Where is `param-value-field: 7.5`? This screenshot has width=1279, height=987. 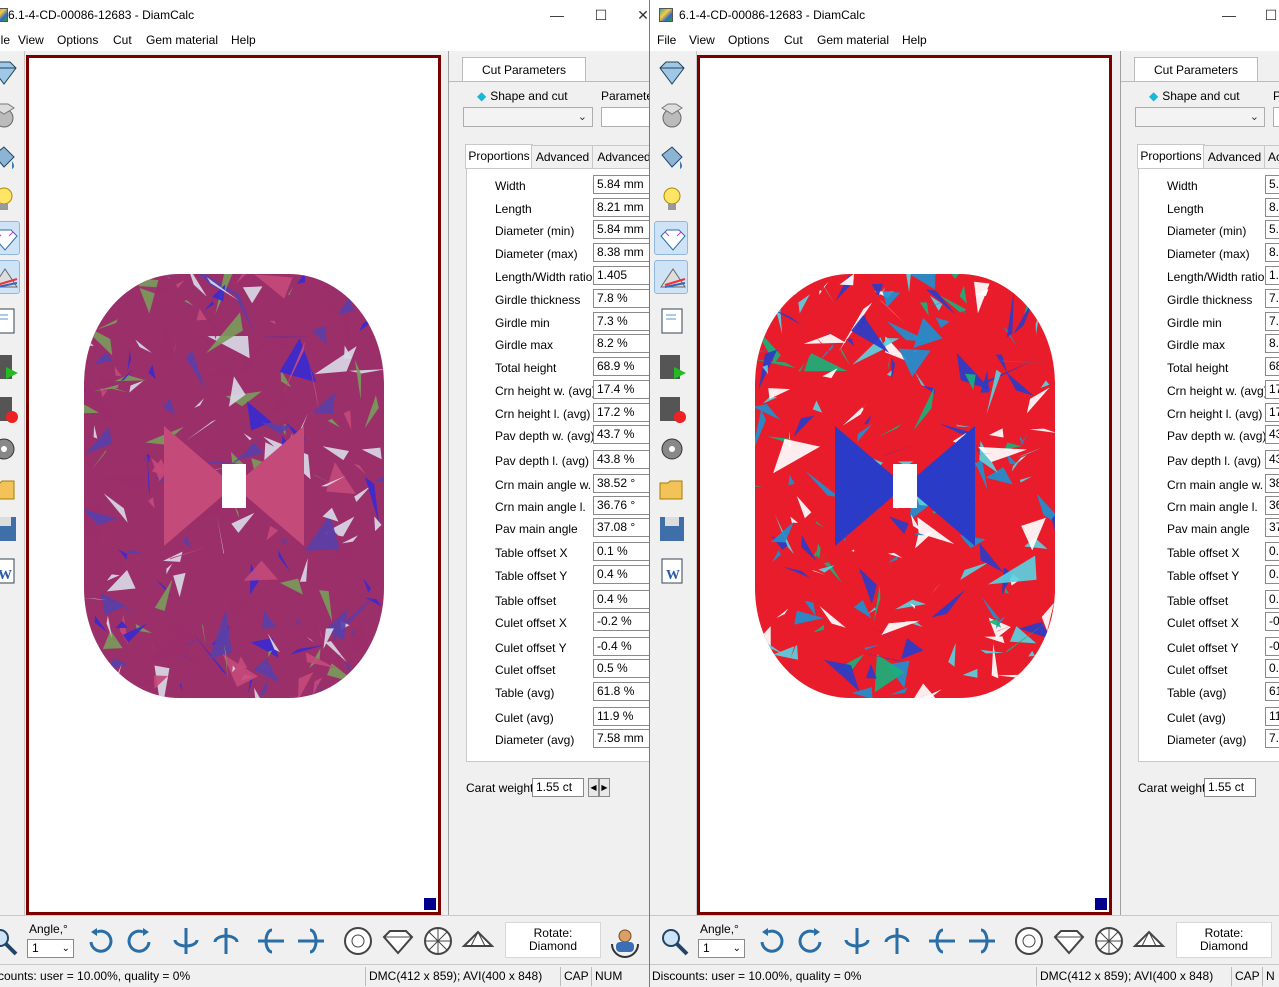
param-value-field: 7.5 is located at coordinates (1272, 738).